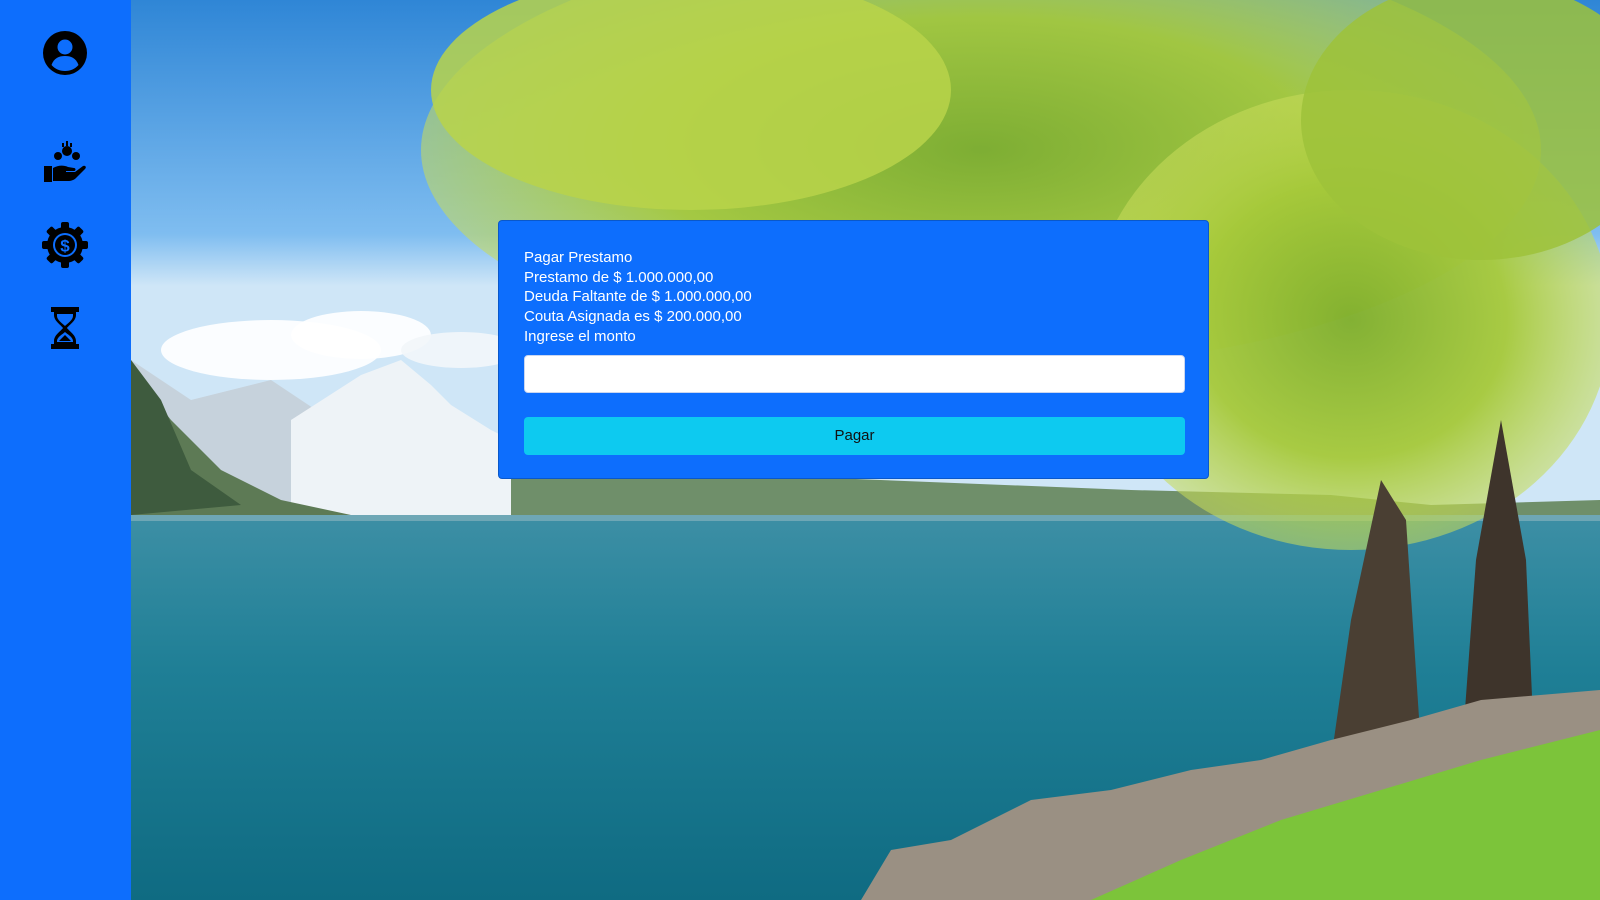  Describe the element at coordinates (65, 161) in the screenshot. I see `hand-money-icon` at that location.